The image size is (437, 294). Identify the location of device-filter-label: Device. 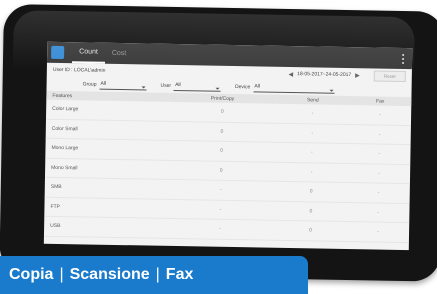
(243, 87).